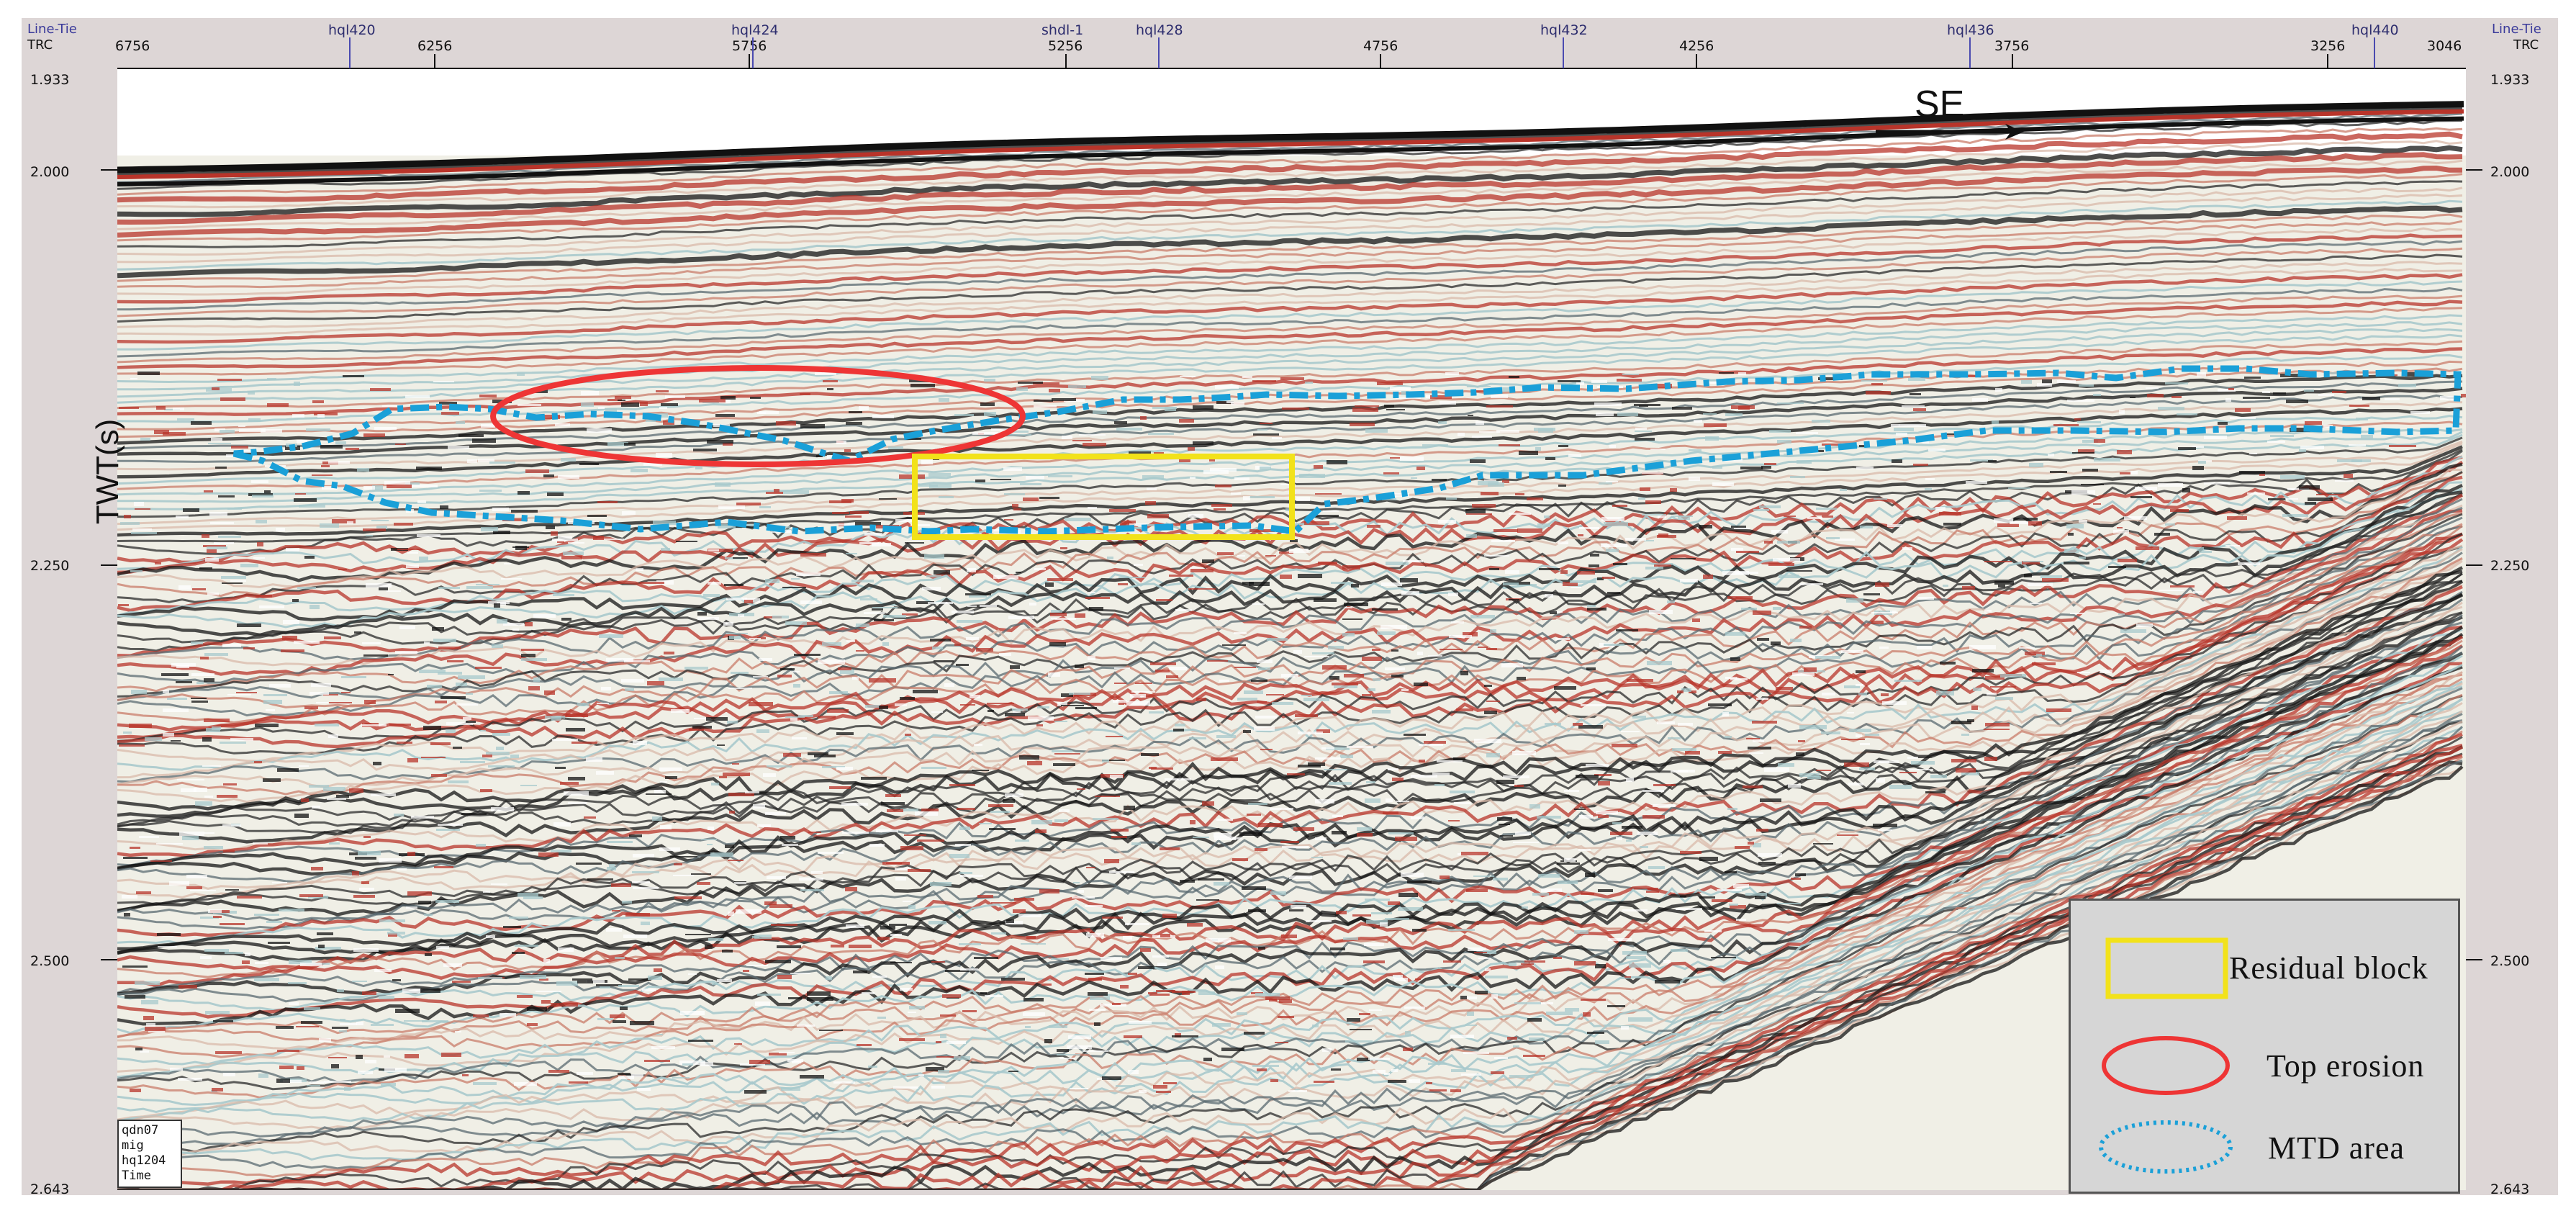 Image resolution: width=2576 pixels, height=1211 pixels. I want to click on survey-info-box: qdn07 mig hq1204 Time, so click(149, 1154).